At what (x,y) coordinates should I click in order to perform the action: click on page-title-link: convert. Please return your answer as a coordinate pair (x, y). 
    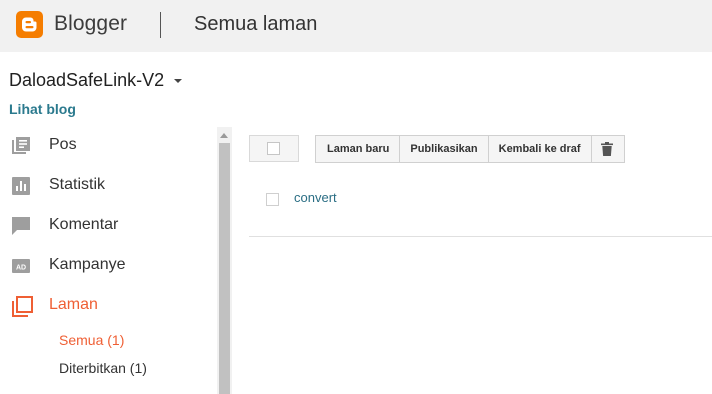
    Looking at the image, I should click on (315, 197).